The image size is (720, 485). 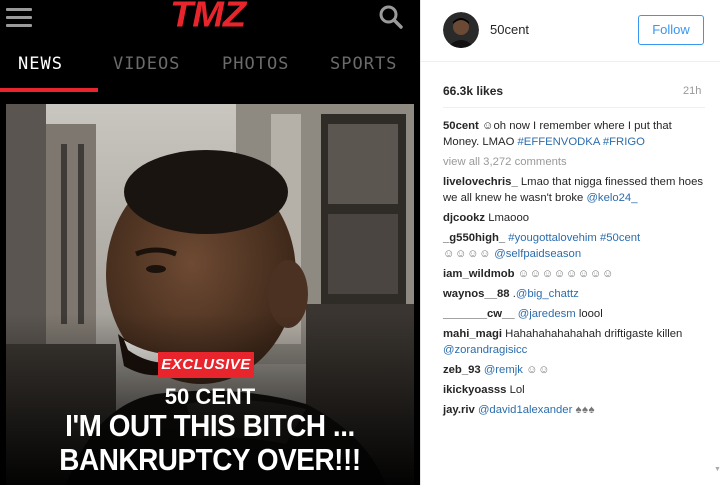 What do you see at coordinates (462, 370) in the screenshot?
I see `comment-username: zeb_93` at bounding box center [462, 370].